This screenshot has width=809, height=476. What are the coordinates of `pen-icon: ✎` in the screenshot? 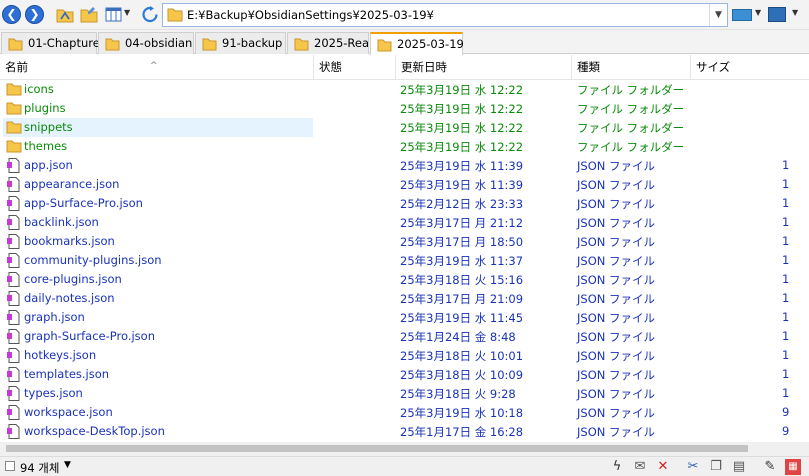 It's located at (770, 467).